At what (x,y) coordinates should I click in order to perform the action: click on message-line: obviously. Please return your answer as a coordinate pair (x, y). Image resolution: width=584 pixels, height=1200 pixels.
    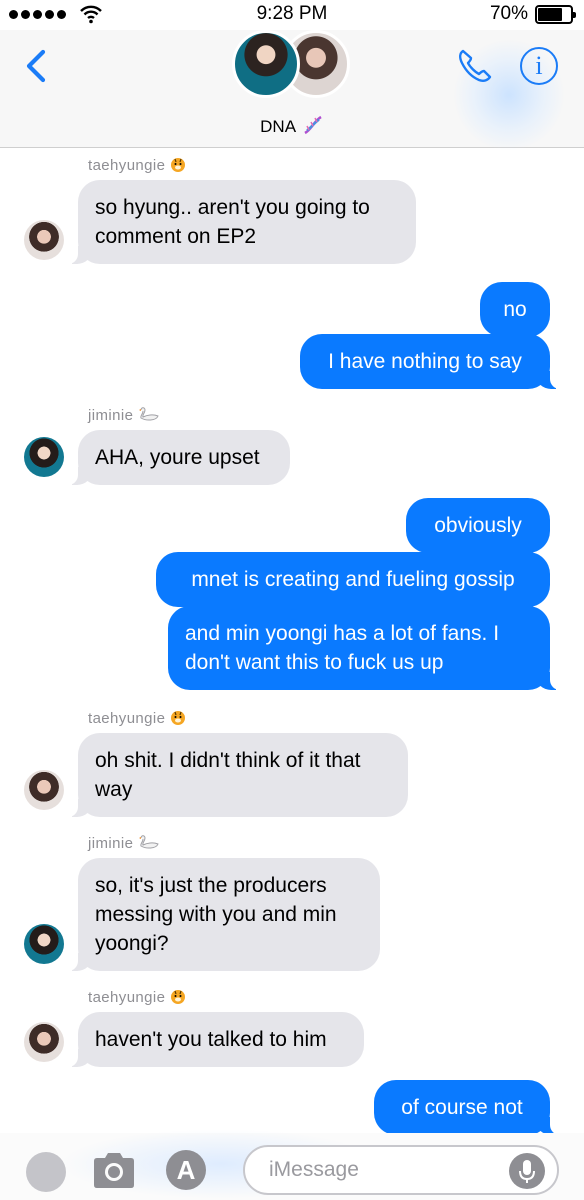
    Looking at the image, I should click on (478, 525).